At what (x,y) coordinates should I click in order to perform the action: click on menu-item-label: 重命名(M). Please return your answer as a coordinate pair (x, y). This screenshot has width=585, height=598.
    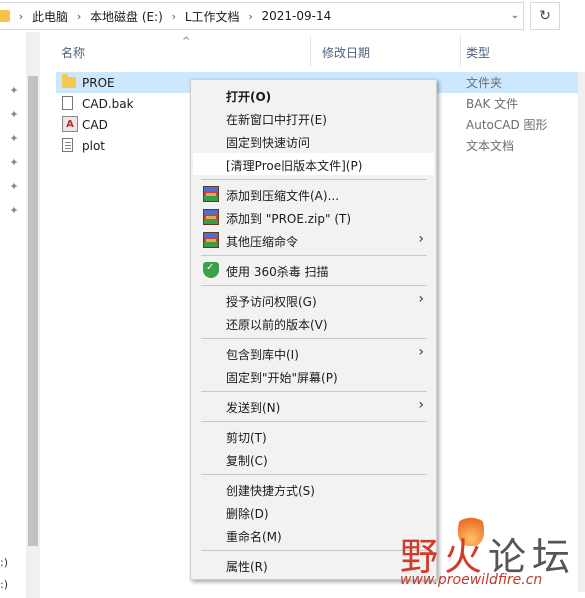
    Looking at the image, I should click on (254, 537).